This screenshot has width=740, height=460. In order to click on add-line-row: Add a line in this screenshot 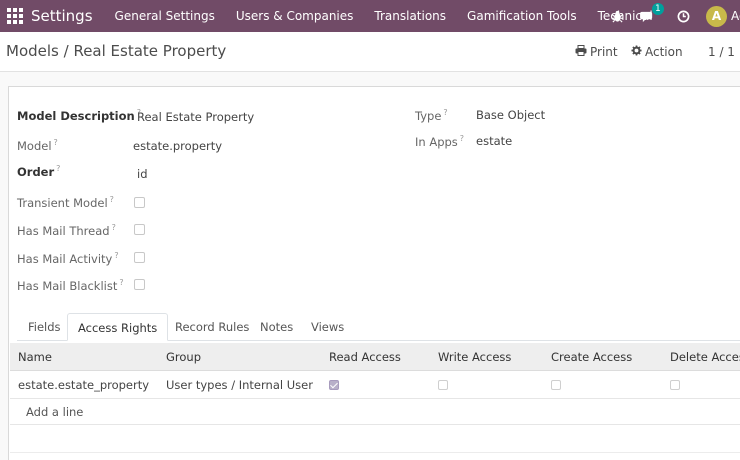, I will do `click(375, 412)`.